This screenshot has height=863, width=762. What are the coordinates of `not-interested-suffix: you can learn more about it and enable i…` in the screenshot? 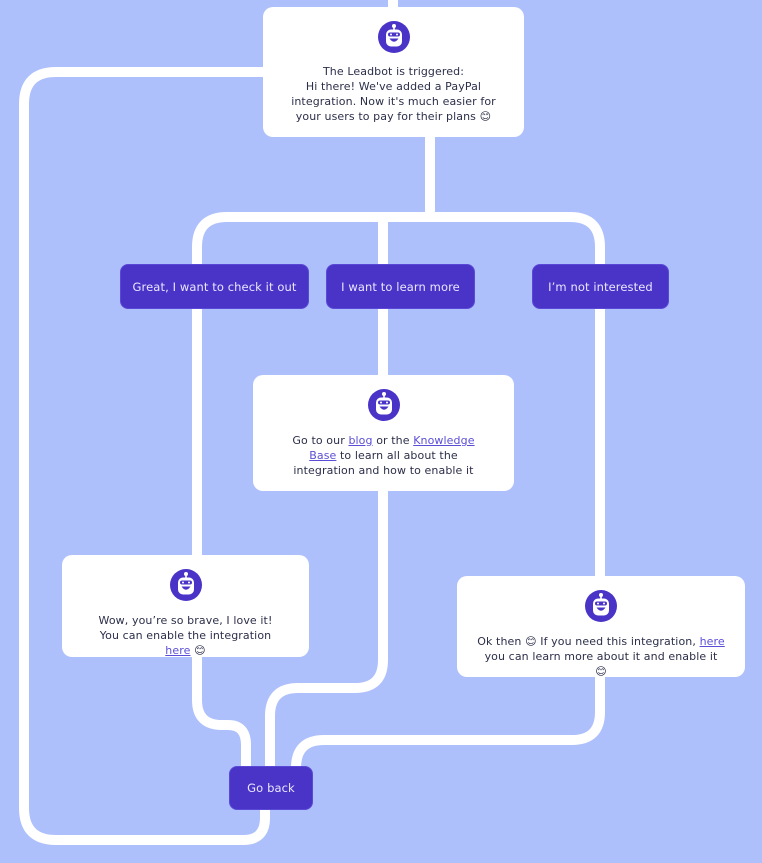 It's located at (601, 656).